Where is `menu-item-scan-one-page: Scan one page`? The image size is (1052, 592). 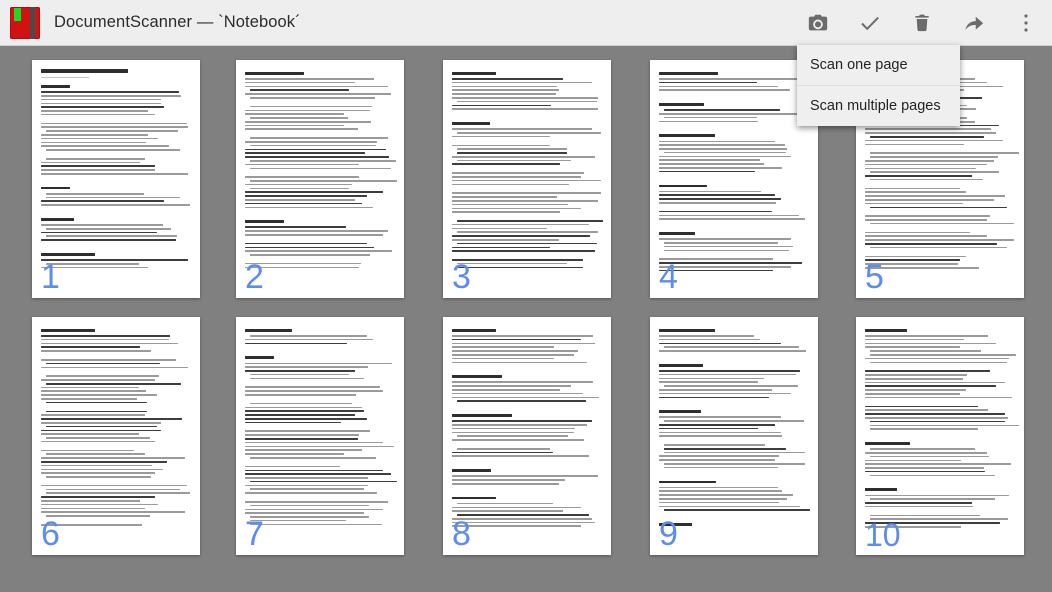 menu-item-scan-one-page: Scan one page is located at coordinates (878, 65).